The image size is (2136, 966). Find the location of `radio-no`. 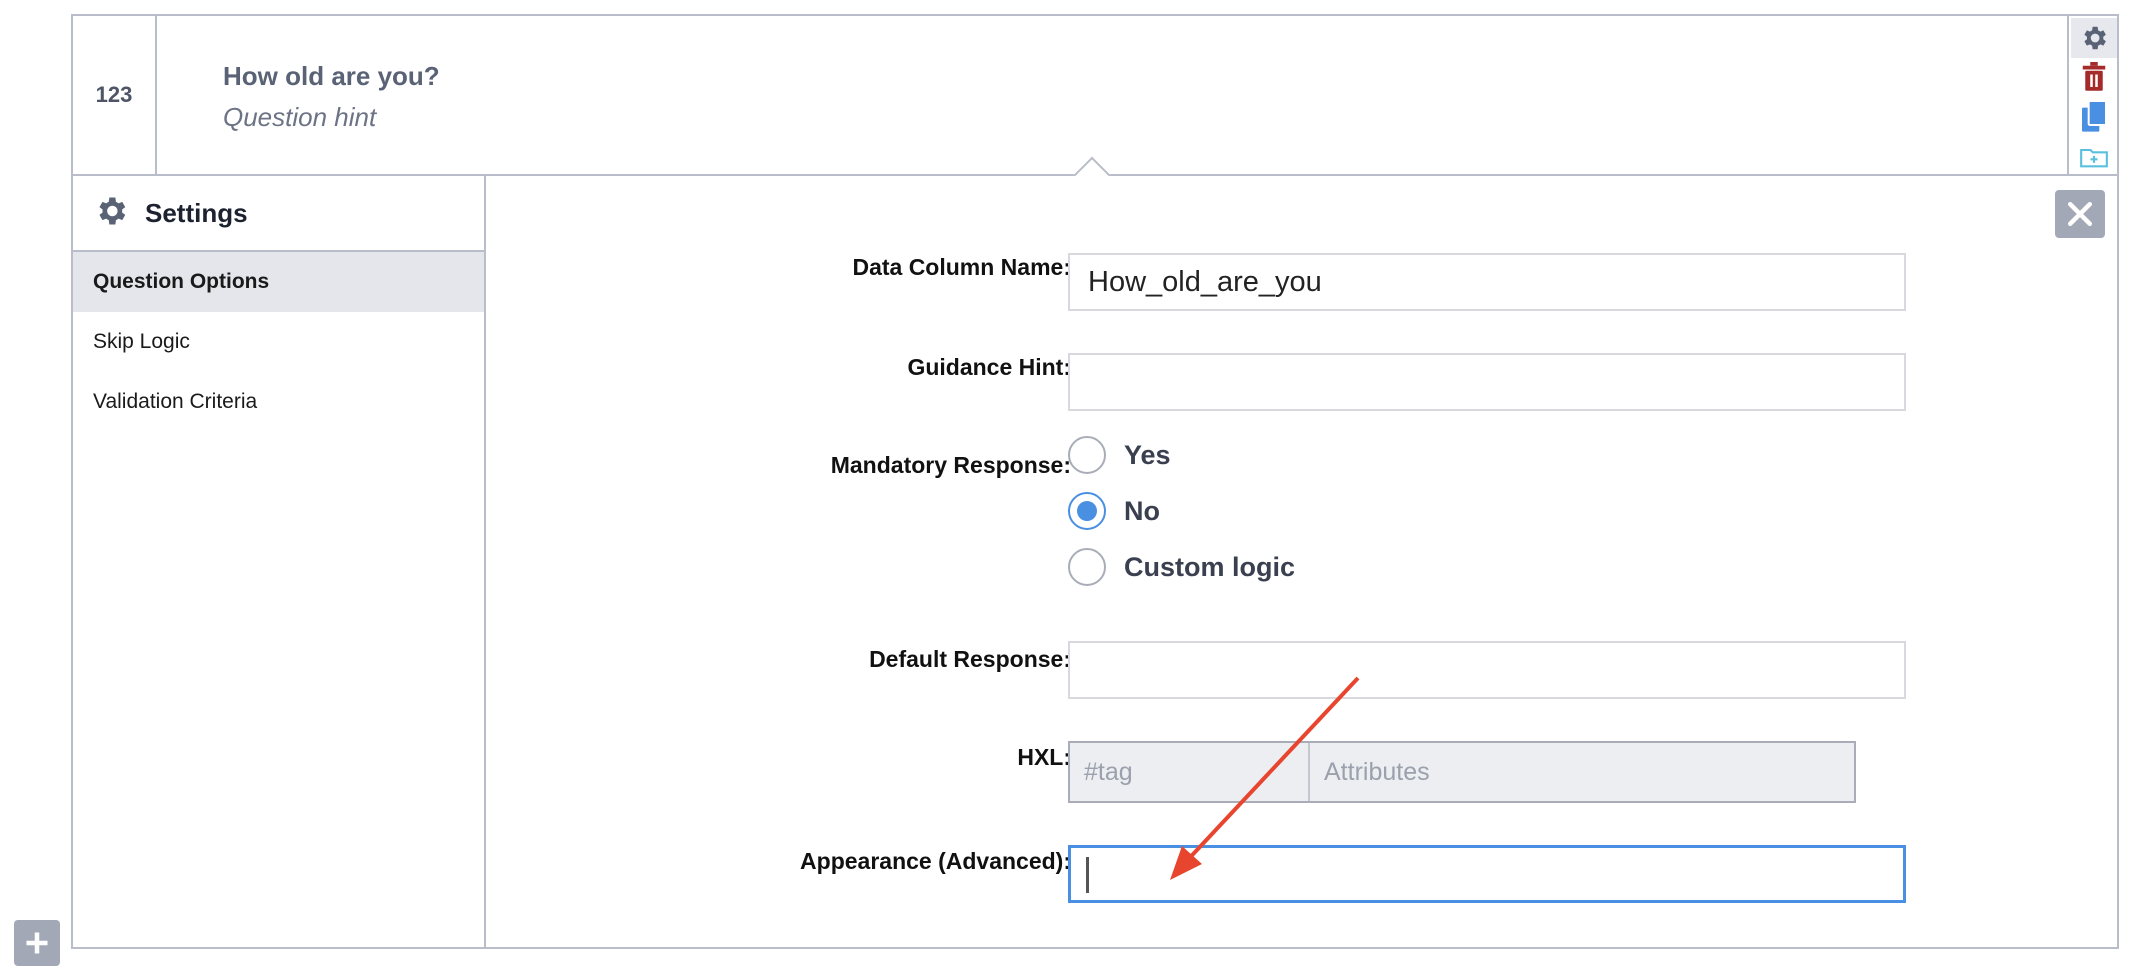

radio-no is located at coordinates (1087, 511).